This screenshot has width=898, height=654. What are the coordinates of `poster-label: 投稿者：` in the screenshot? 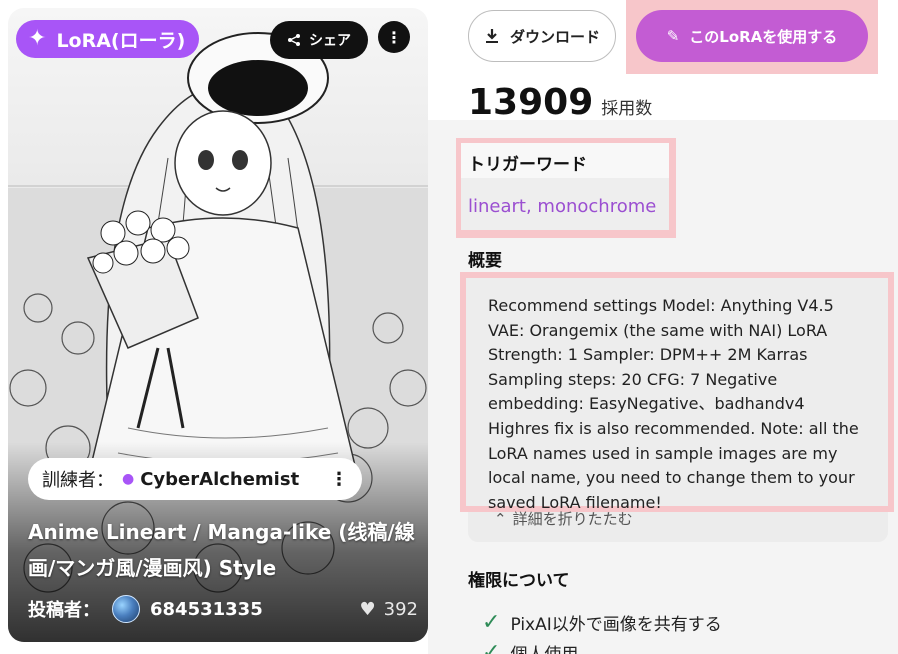 It's located at (64, 610).